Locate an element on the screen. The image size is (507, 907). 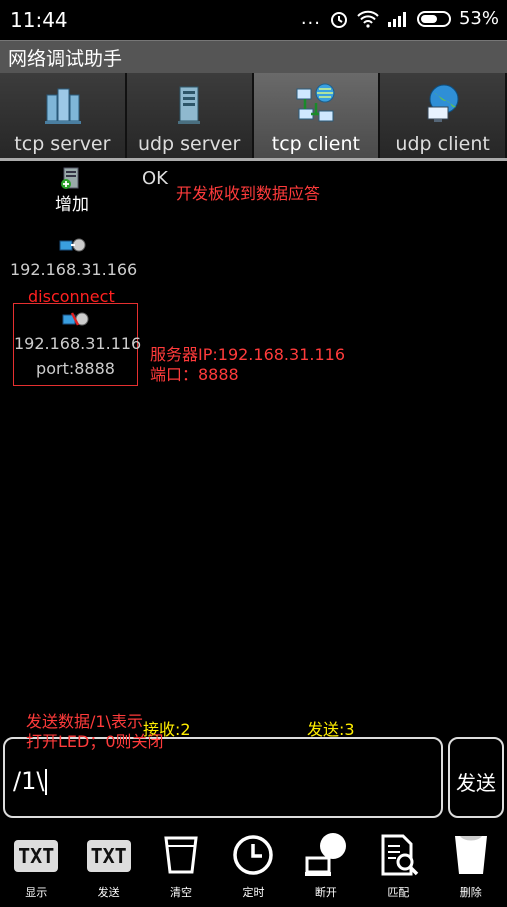
send-button: 发送 is located at coordinates (476, 777).